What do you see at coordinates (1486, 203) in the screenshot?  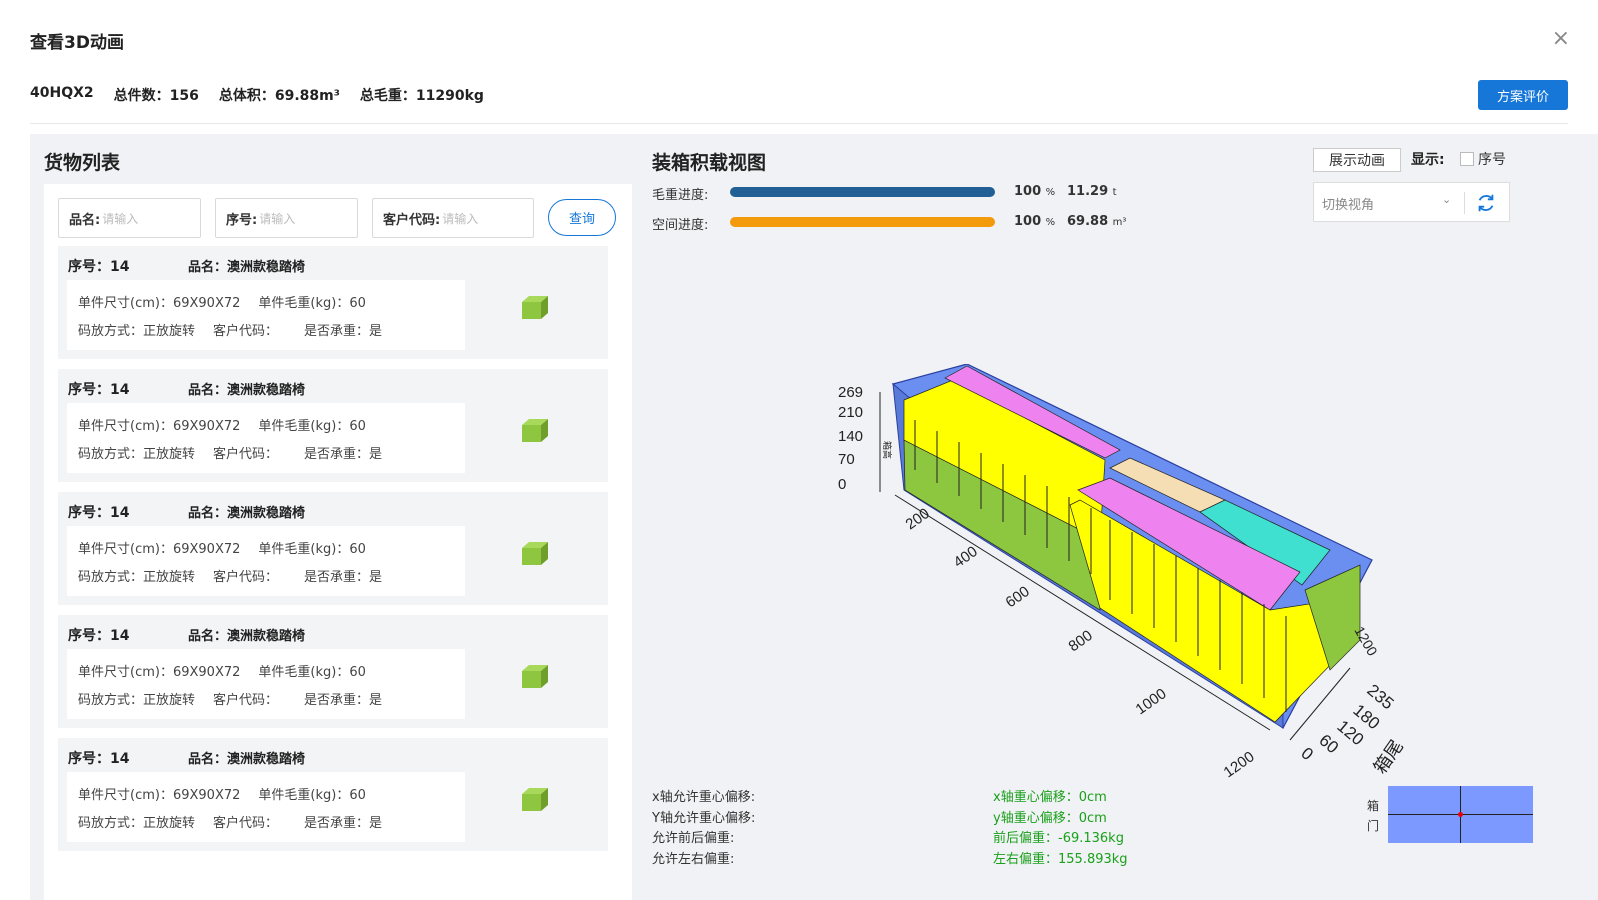 I see `refresh-icon` at bounding box center [1486, 203].